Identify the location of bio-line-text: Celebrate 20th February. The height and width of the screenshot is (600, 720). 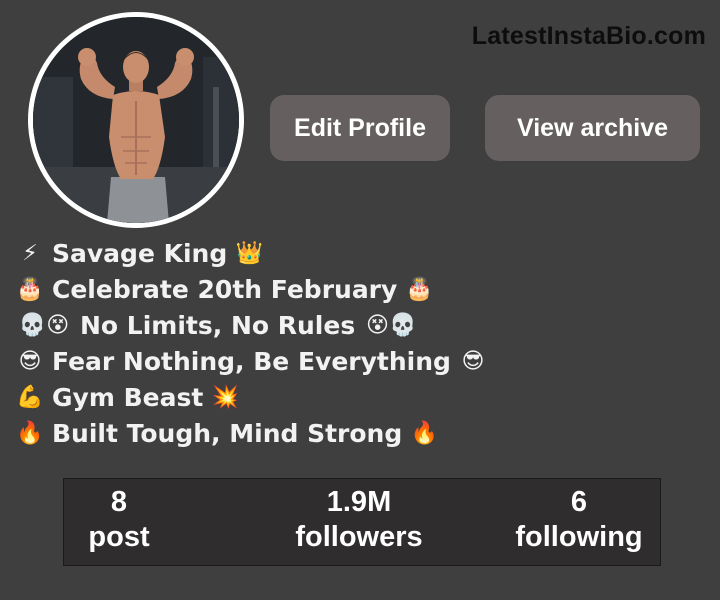
(225, 289).